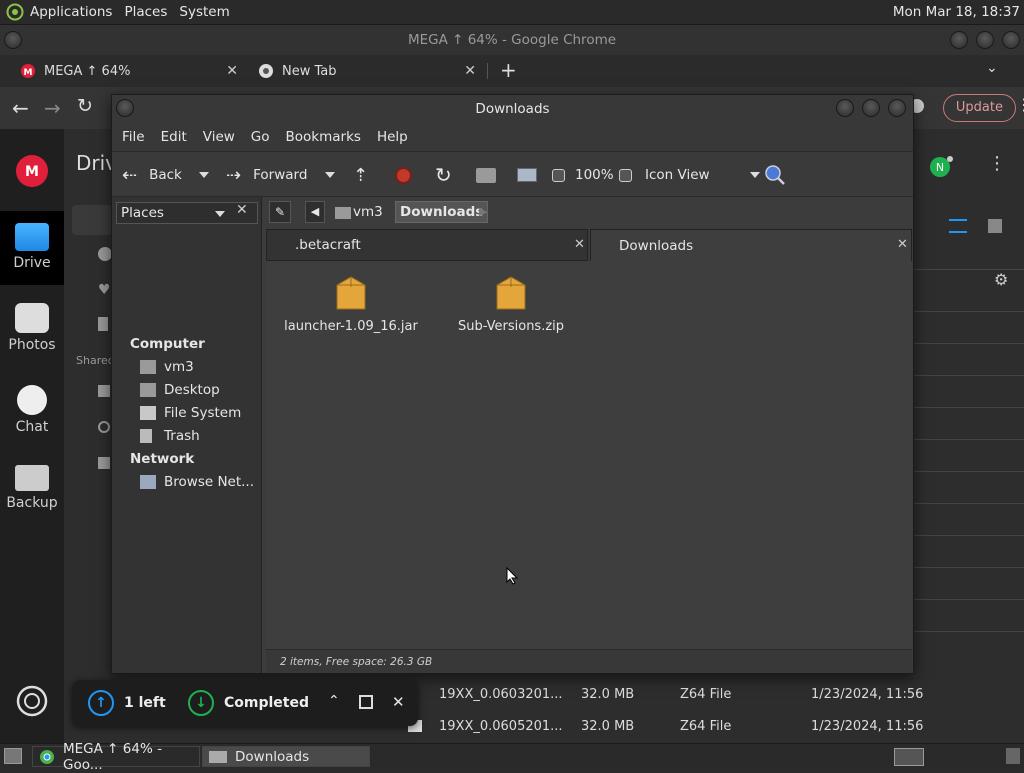  Describe the element at coordinates (956, 12) in the screenshot. I see `clock: Mon Mar 18, 18:37` at that location.